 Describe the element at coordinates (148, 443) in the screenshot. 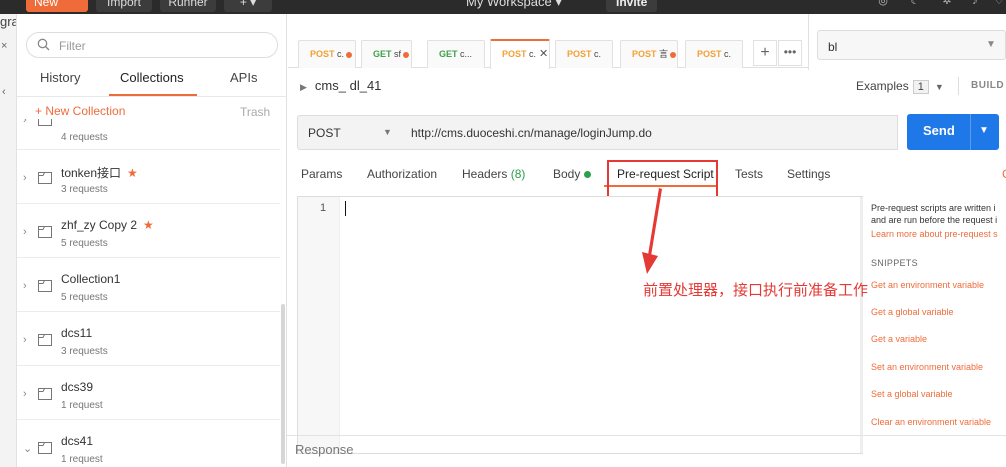

I see `collection-item: ⌄ dcs41 1 request` at that location.